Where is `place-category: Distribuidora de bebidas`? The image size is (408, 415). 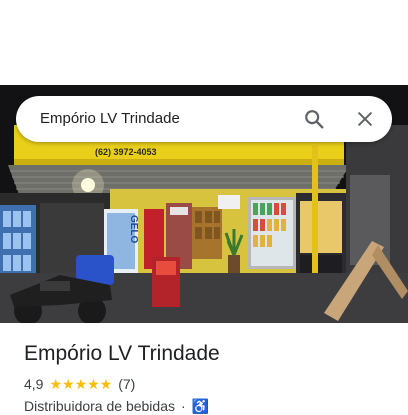
place-category: Distribuidora de bebidas is located at coordinates (99, 406).